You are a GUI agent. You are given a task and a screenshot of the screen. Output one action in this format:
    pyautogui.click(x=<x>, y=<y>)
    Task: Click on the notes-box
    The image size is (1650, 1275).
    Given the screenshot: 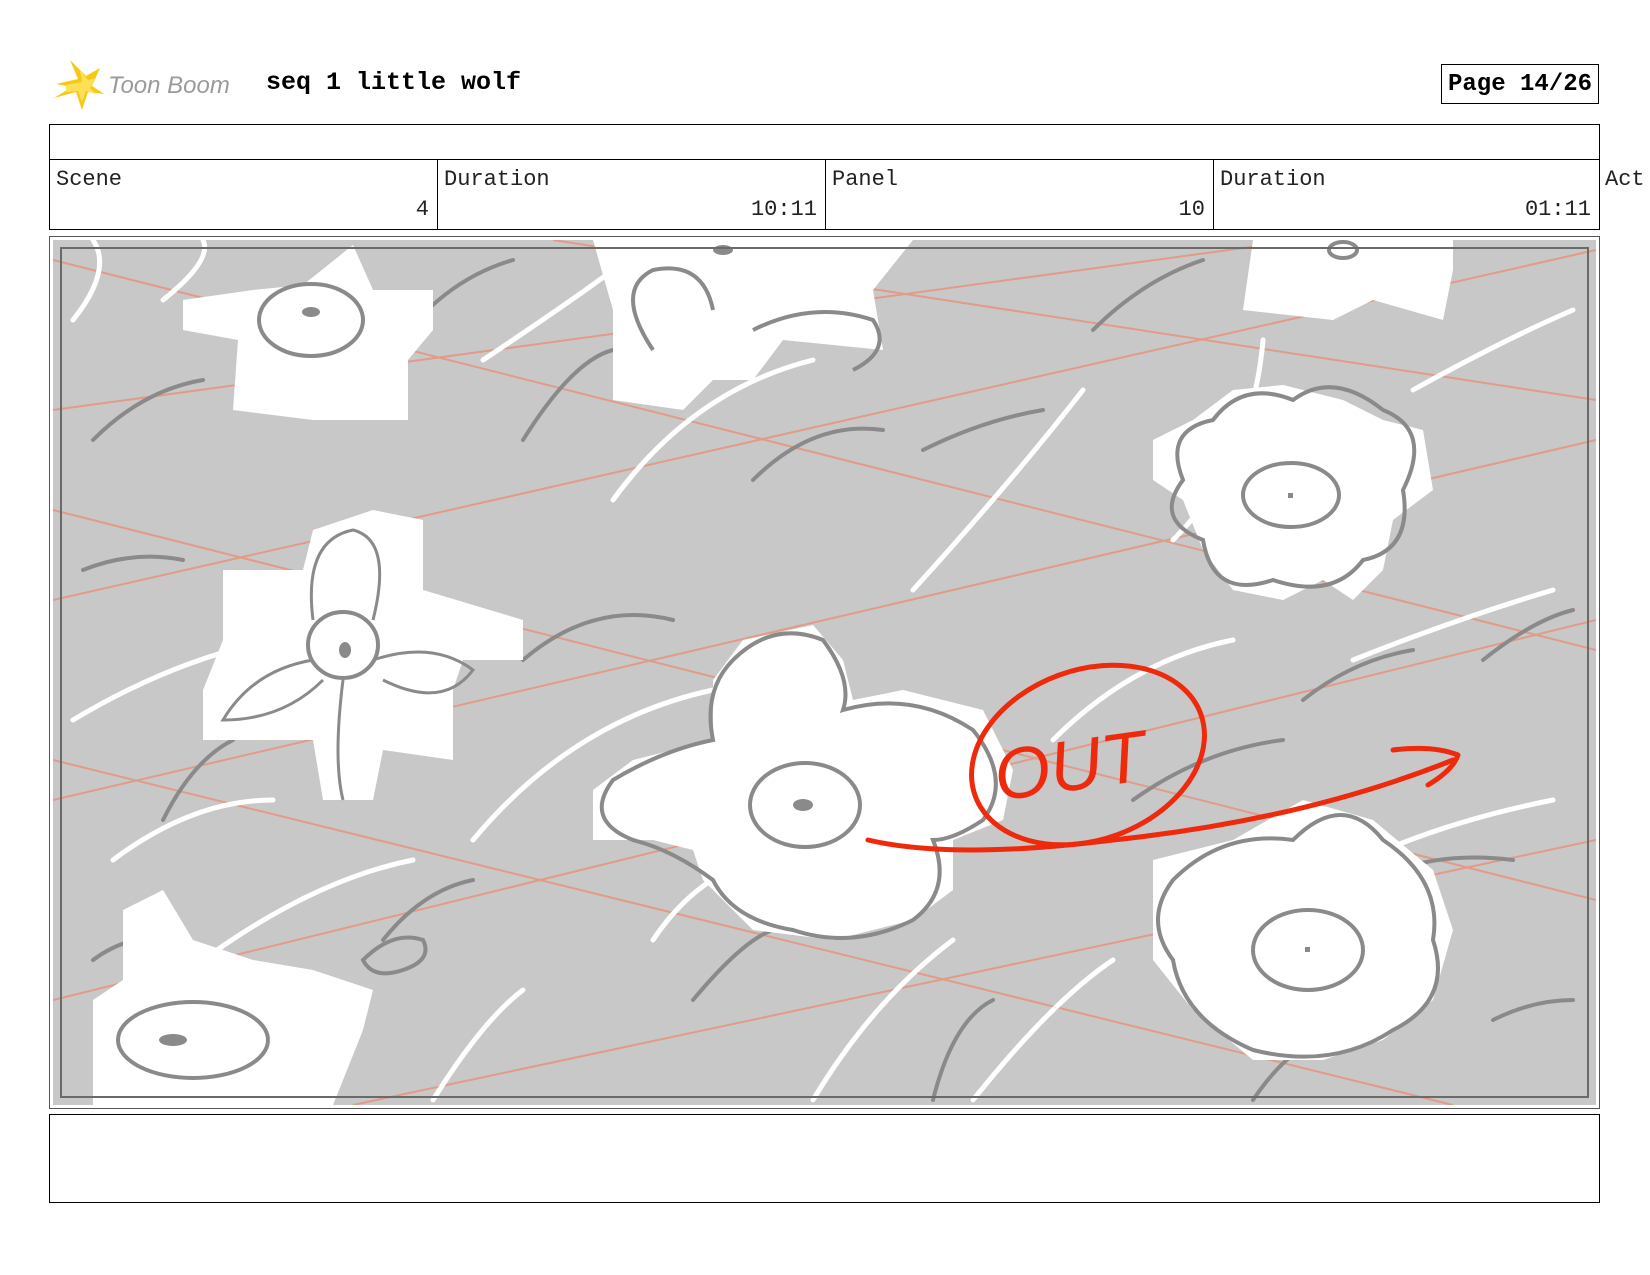 What is the action you would take?
    pyautogui.click(x=824, y=1158)
    